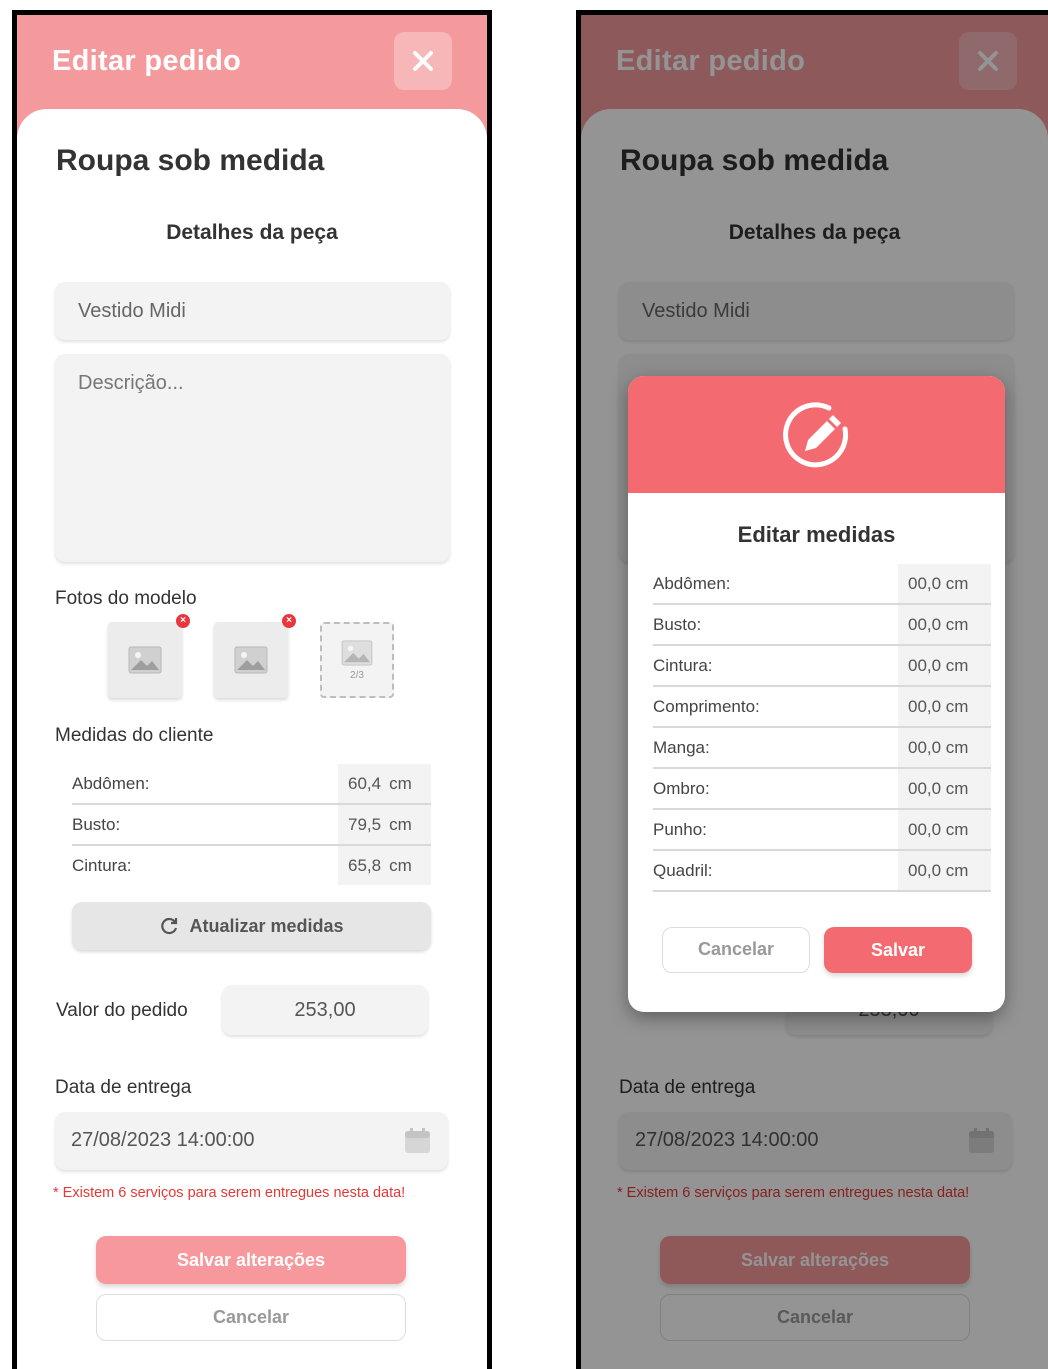 Image resolution: width=1048 pixels, height=1369 pixels. What do you see at coordinates (251, 825) in the screenshot?
I see `measurement-row: Busto: 79,5 cm` at bounding box center [251, 825].